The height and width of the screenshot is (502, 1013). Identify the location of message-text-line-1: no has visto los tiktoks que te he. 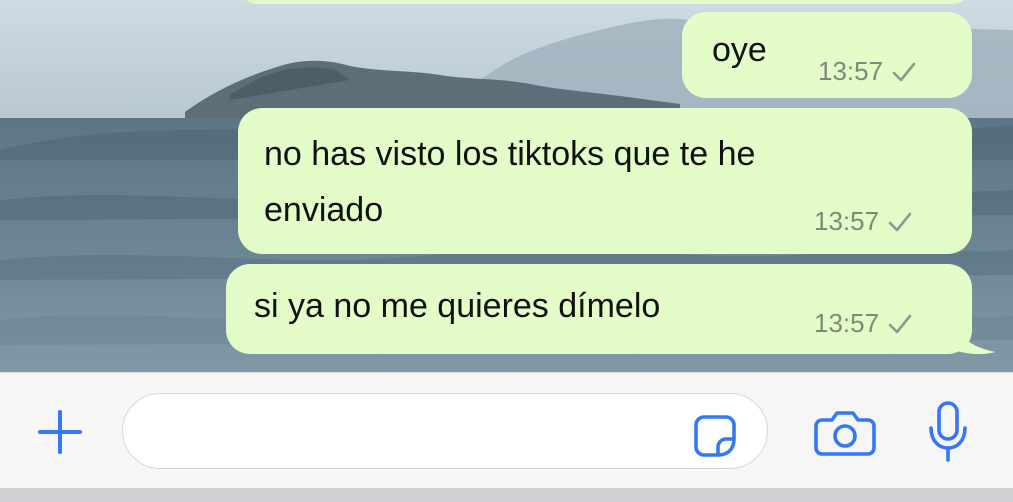
(510, 154).